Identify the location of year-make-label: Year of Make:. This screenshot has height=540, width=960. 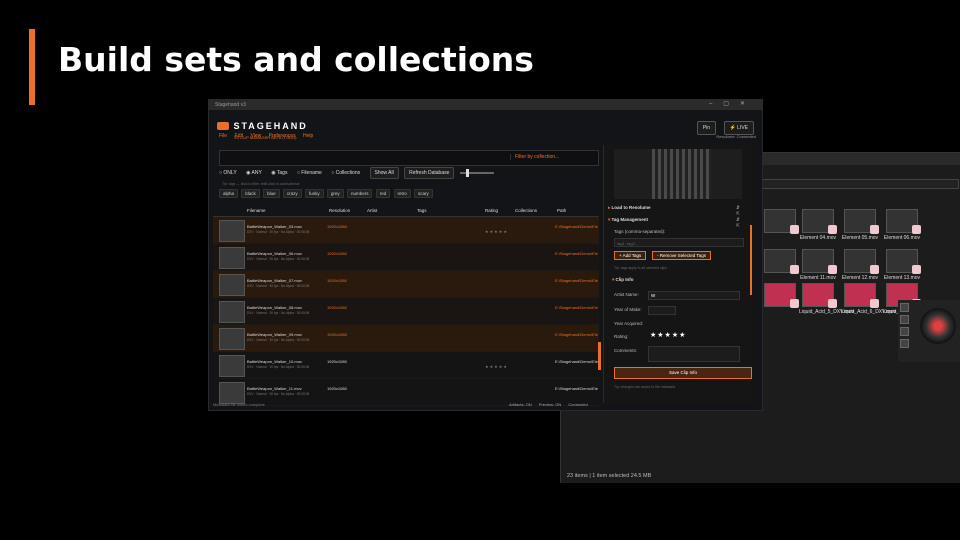
(628, 309).